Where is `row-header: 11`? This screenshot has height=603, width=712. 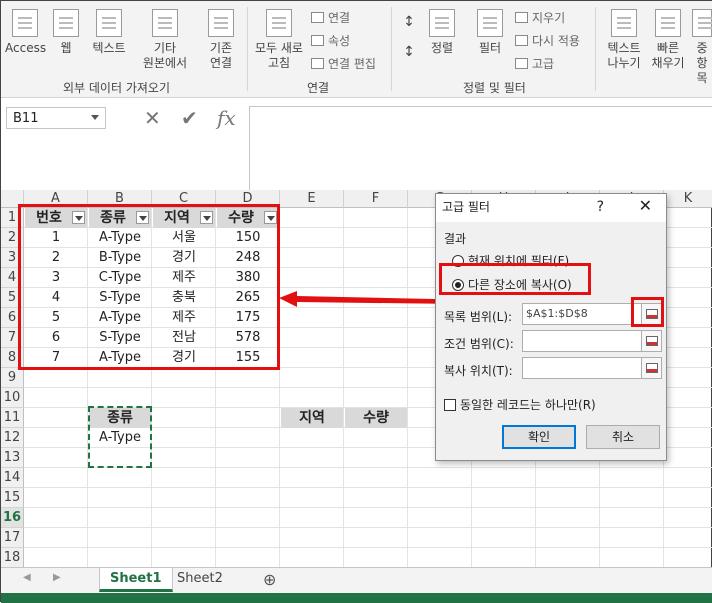 row-header: 11 is located at coordinates (12, 418).